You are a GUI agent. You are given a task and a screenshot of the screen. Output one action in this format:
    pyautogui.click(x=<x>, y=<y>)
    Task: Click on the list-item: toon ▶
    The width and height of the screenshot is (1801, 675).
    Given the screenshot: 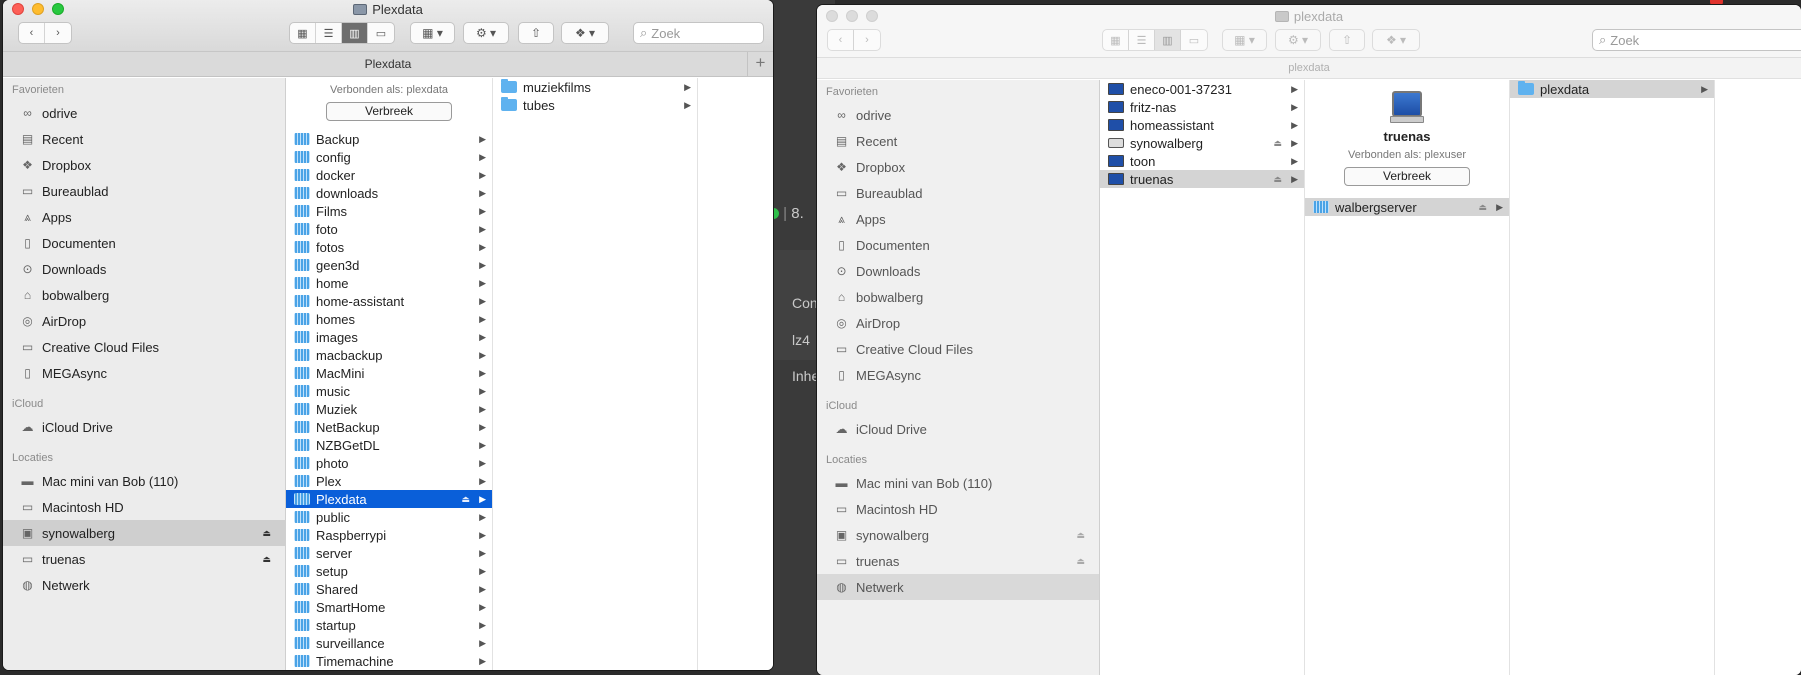 What is the action you would take?
    pyautogui.click(x=1202, y=161)
    